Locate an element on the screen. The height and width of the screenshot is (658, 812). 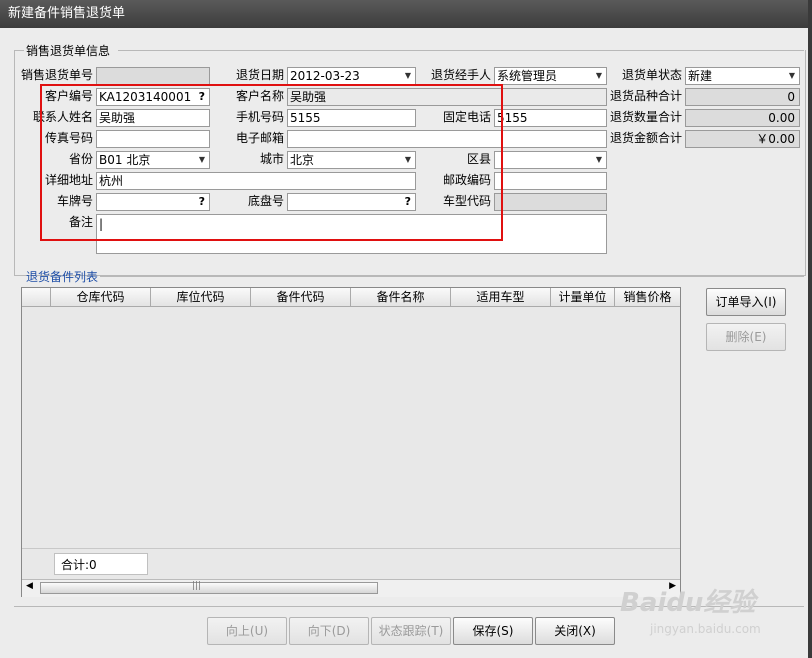
city-value: 北京 is located at coordinates (302, 160).